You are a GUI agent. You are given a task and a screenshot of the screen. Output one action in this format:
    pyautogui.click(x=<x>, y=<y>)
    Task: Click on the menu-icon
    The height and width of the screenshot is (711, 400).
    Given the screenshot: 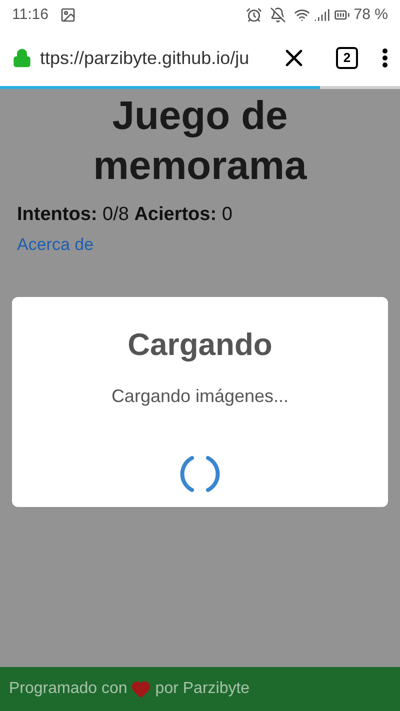 What is the action you would take?
    pyautogui.click(x=385, y=58)
    